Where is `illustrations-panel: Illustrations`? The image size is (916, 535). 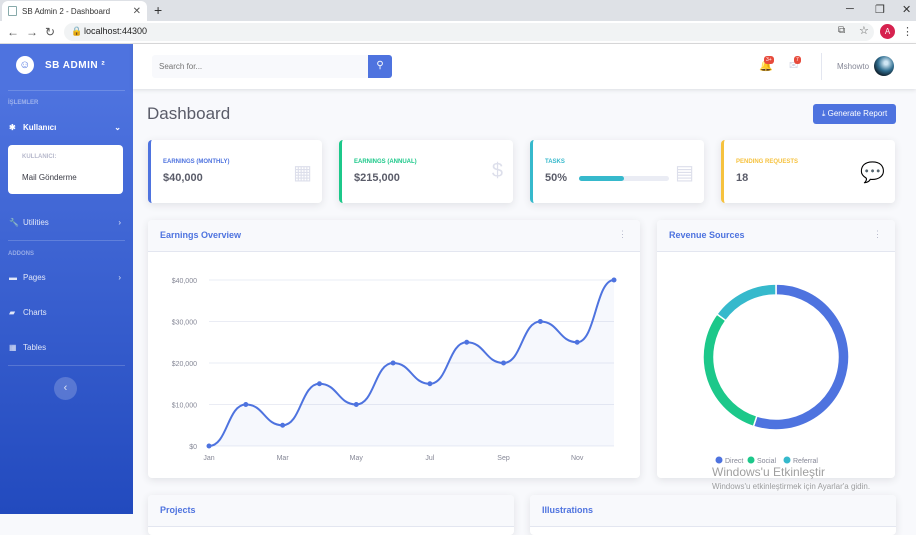
illustrations-panel: Illustrations is located at coordinates (713, 515).